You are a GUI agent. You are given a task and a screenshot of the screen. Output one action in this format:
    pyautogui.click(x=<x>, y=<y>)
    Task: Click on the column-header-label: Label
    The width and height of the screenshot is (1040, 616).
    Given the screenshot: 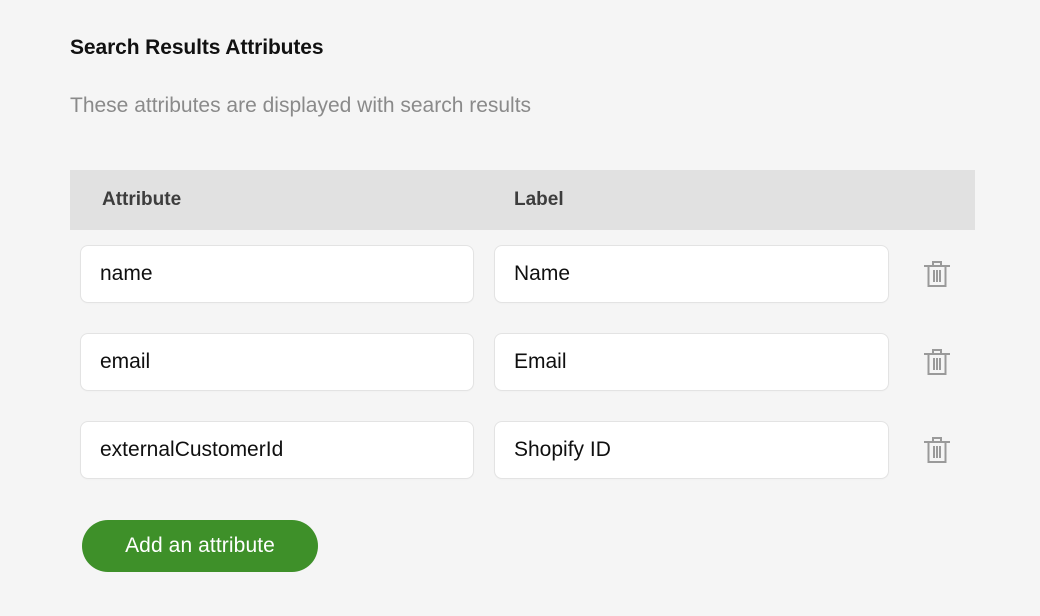 What is the action you would take?
    pyautogui.click(x=539, y=199)
    